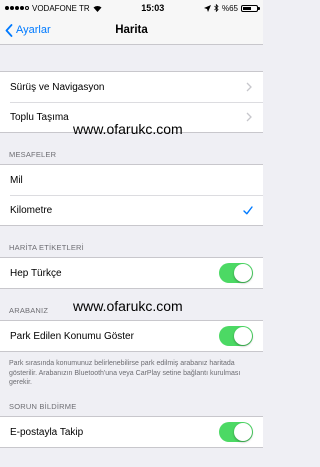 This screenshot has height=467, width=320. Describe the element at coordinates (61, 8) in the screenshot. I see `carrier-name: VODAFONE TR` at that location.